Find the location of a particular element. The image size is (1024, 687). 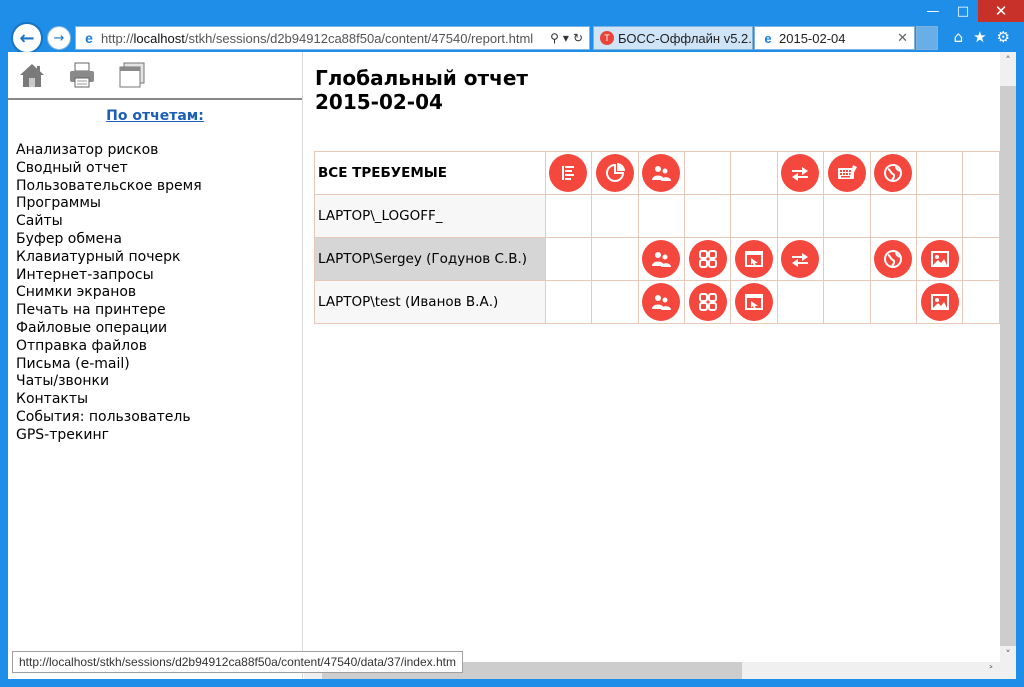

window-frame-icon is located at coordinates (132, 75).